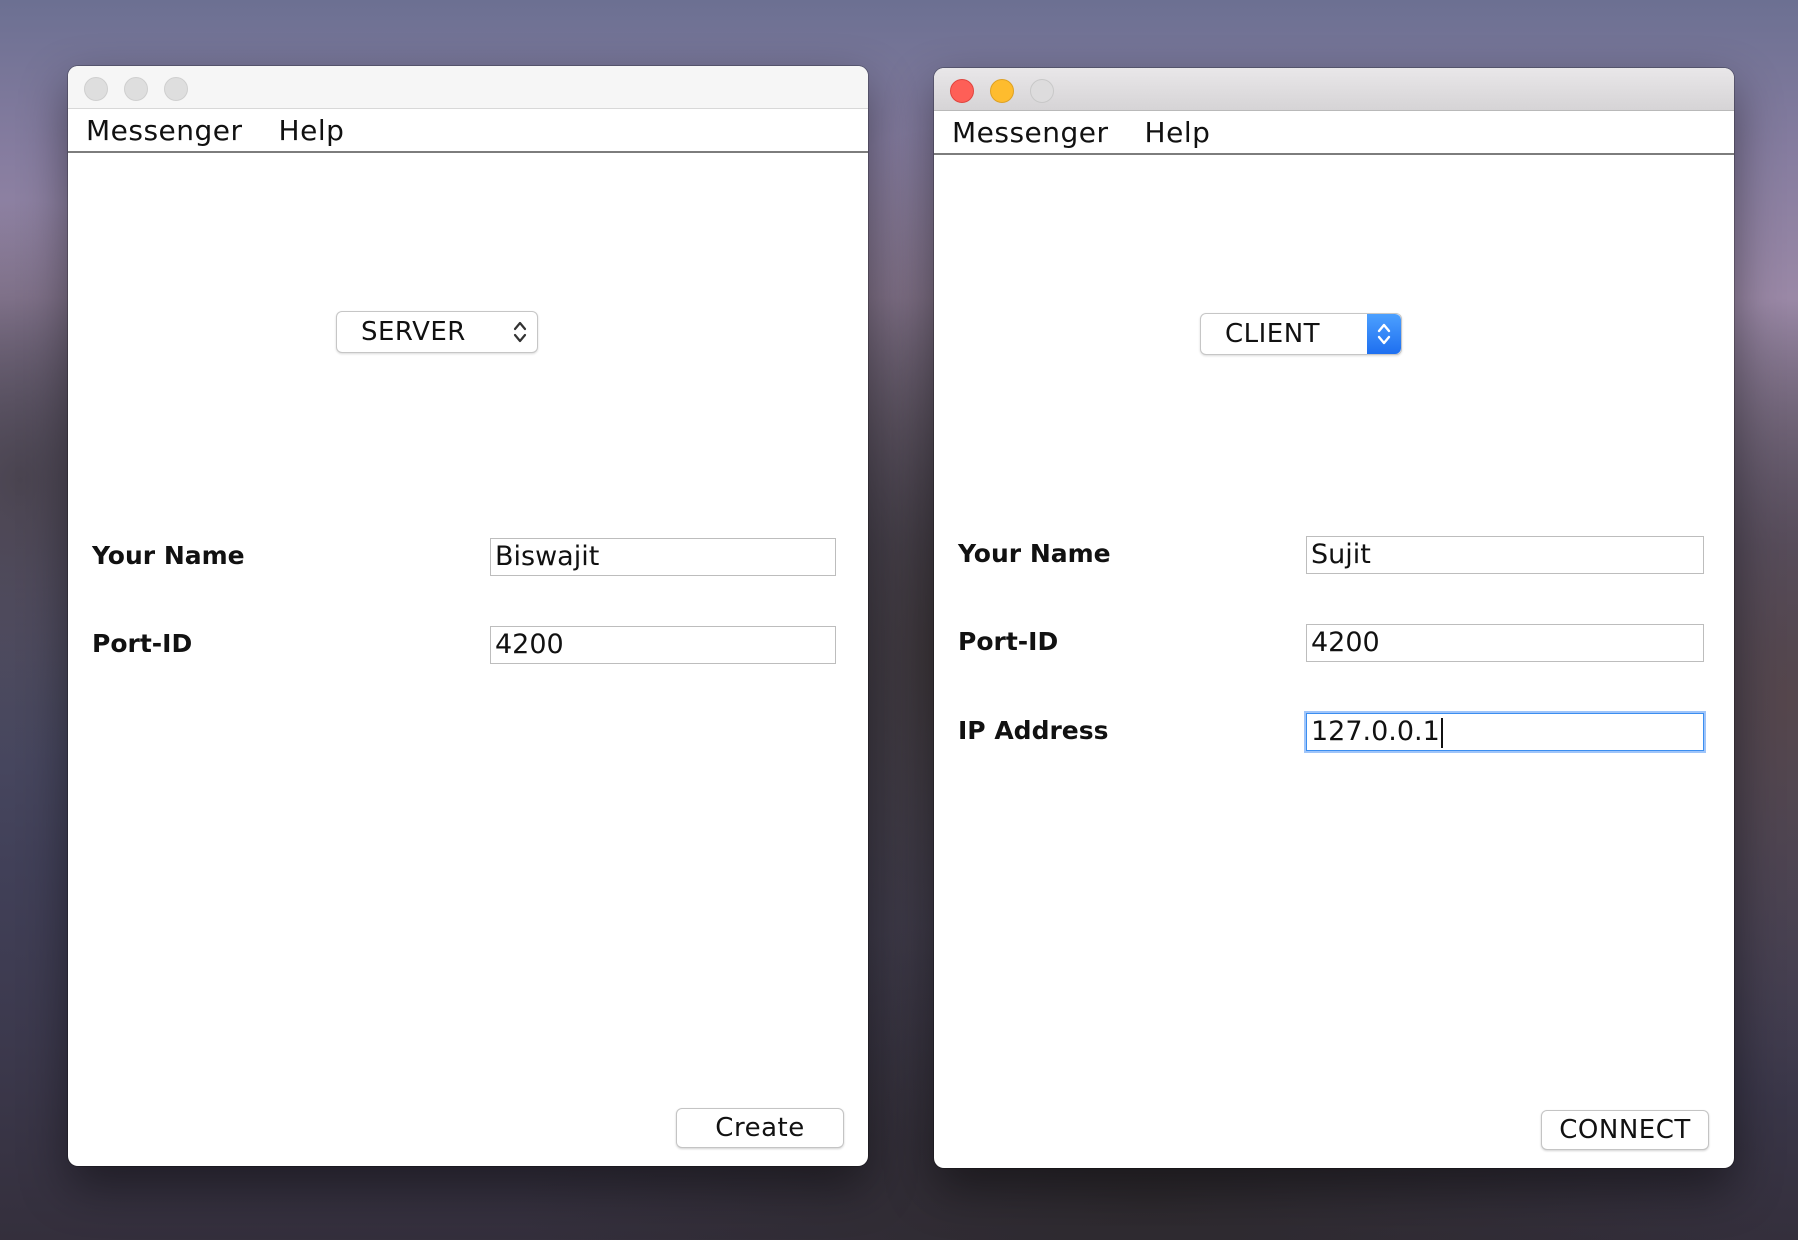 The width and height of the screenshot is (1798, 1240). I want to click on role-select: CLIENT, so click(1301, 334).